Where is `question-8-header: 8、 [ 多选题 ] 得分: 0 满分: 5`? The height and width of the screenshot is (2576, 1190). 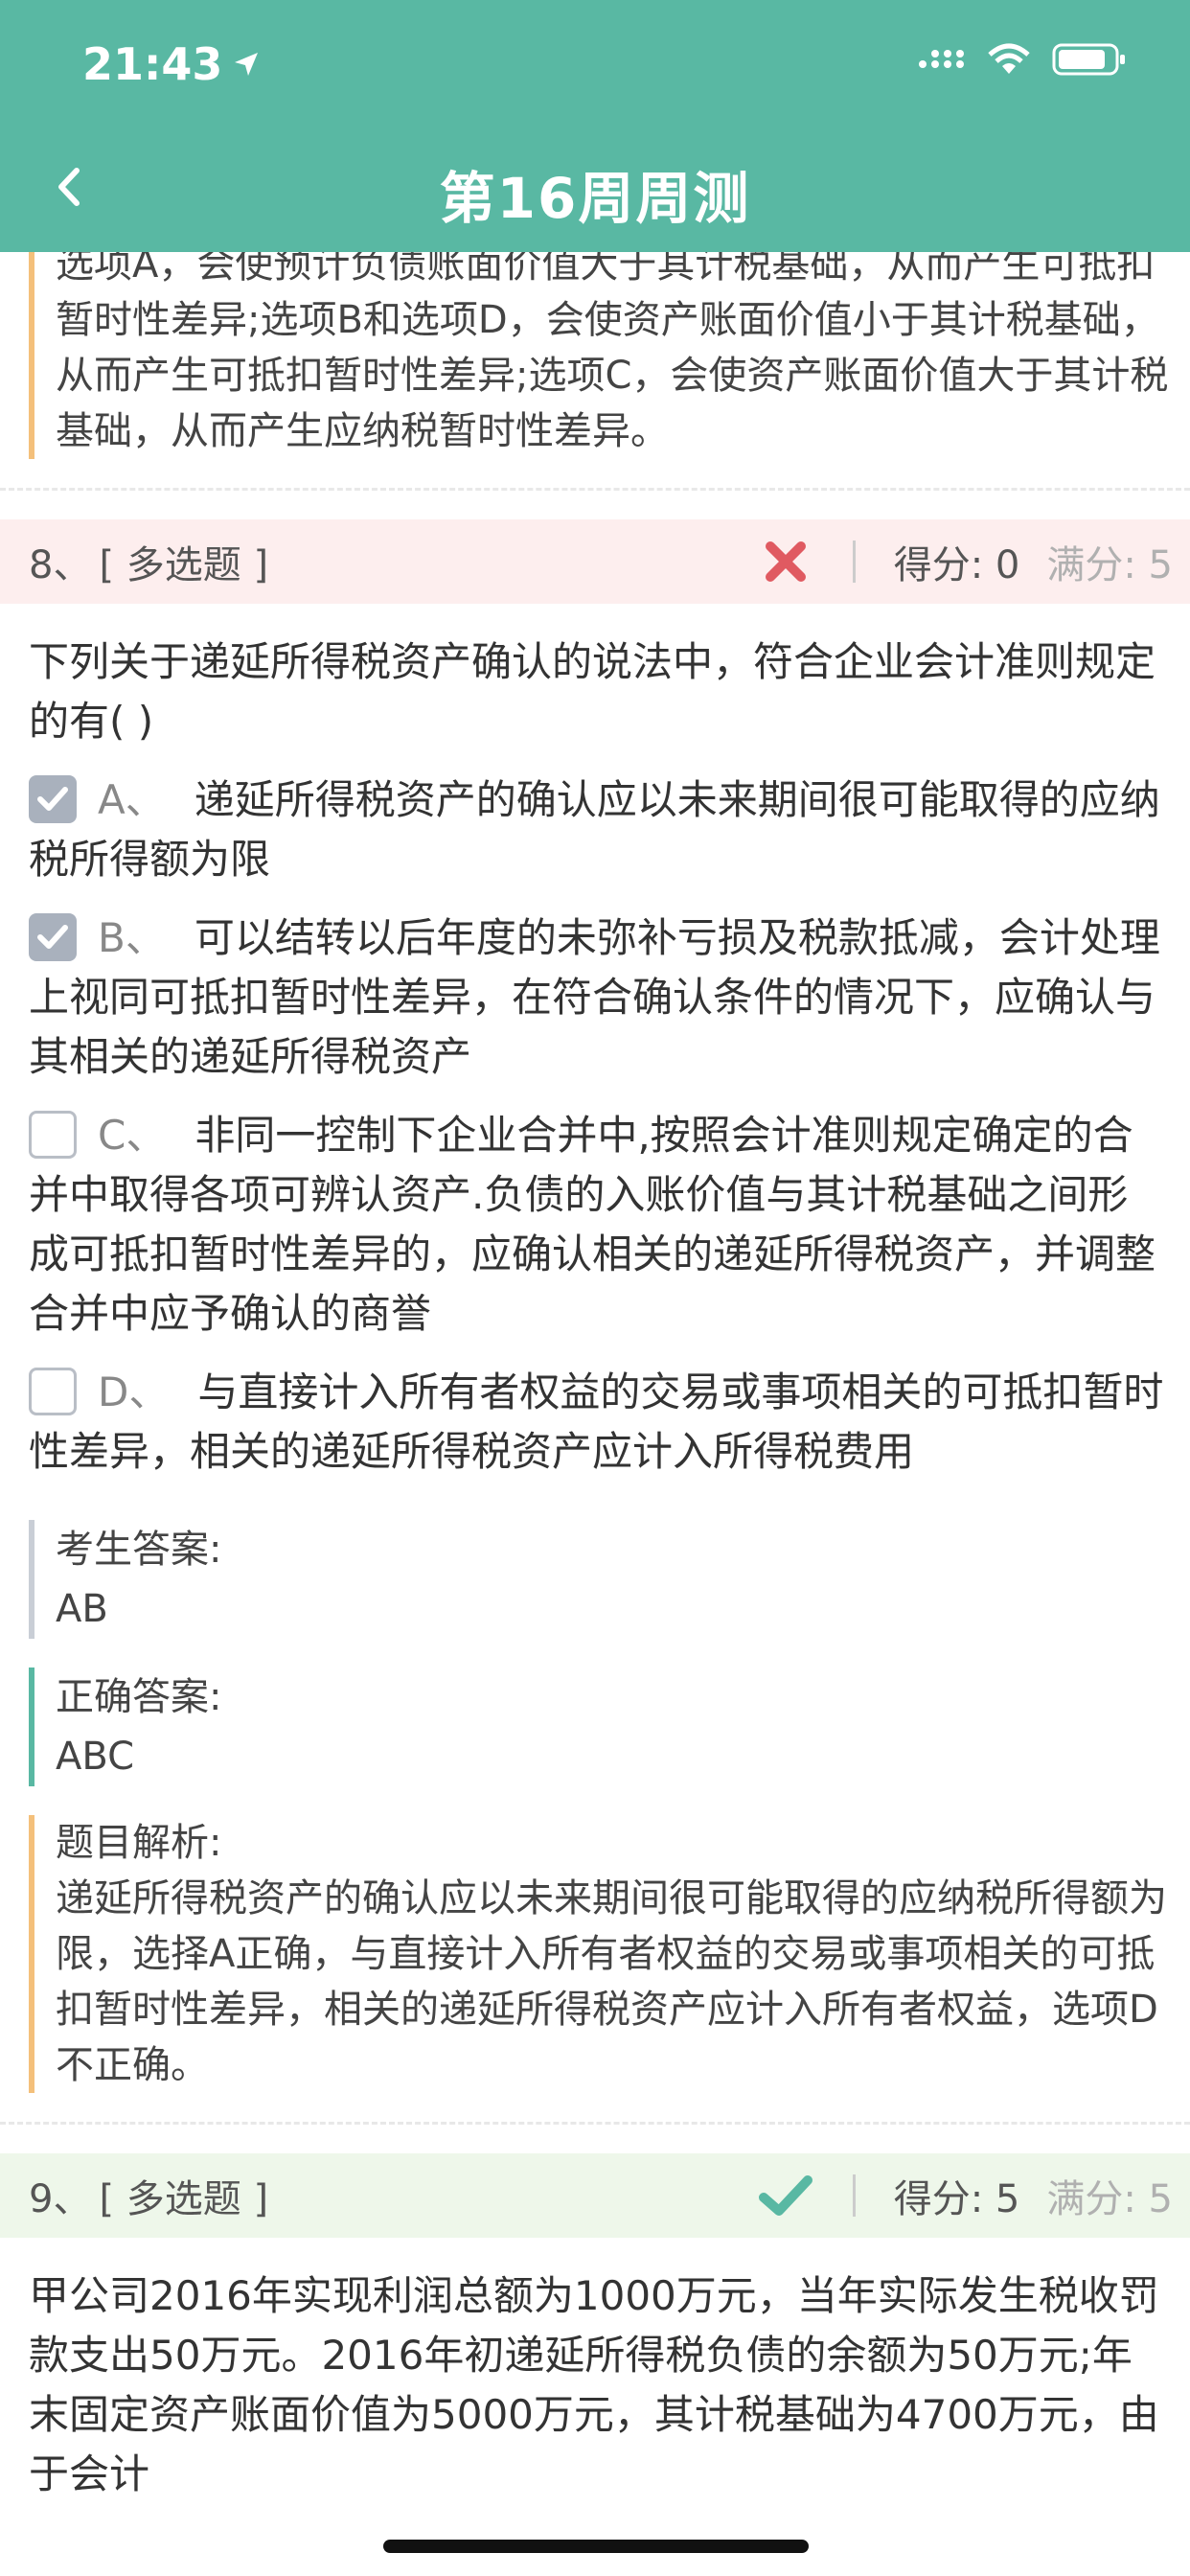 question-8-header: 8、 [ 多选题 ] 得分: 0 满分: 5 is located at coordinates (595, 561).